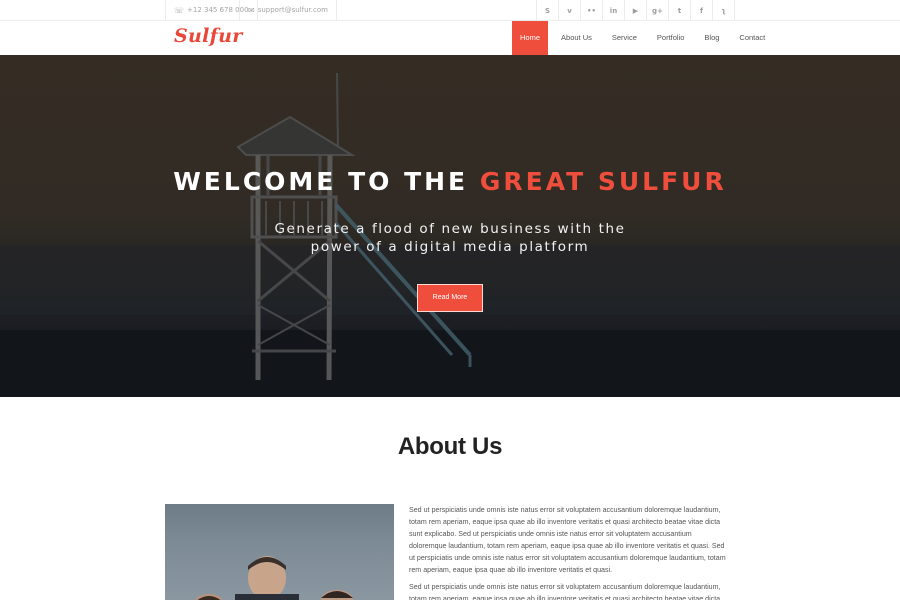 This screenshot has width=900, height=600. What do you see at coordinates (530, 38) in the screenshot?
I see `nav-home: Home` at bounding box center [530, 38].